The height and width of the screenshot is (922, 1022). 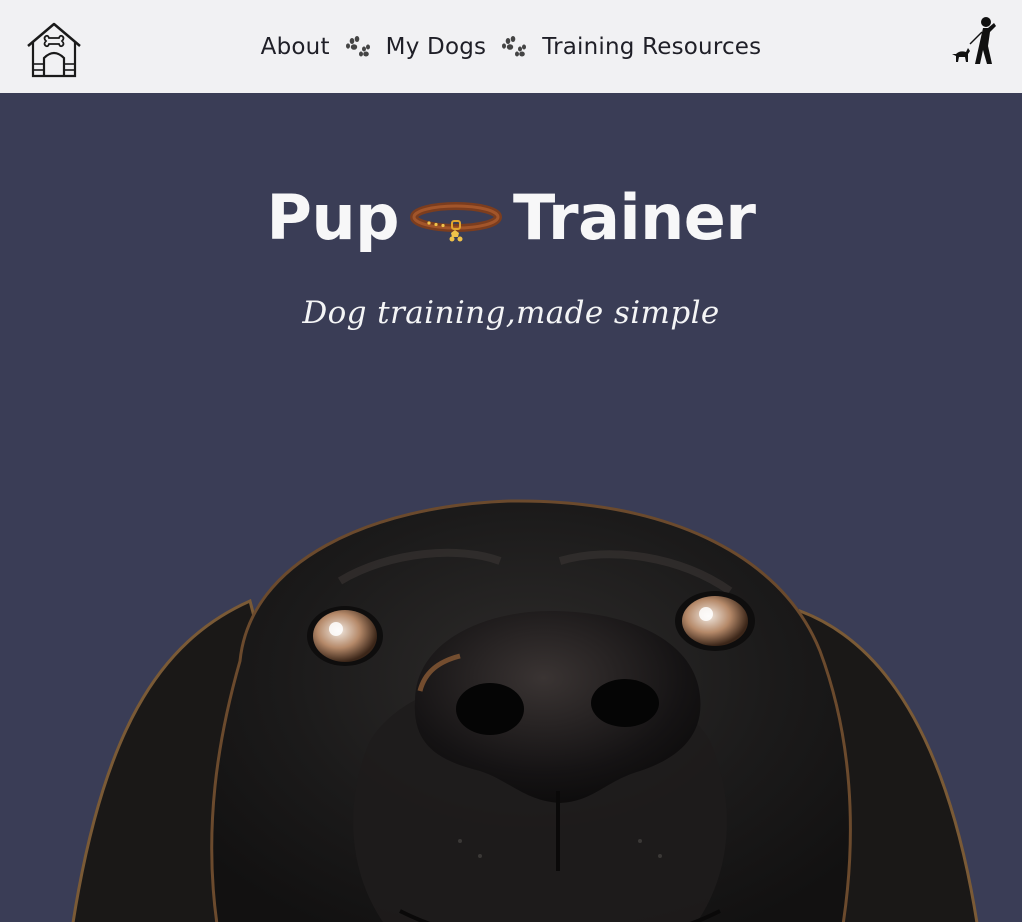 What do you see at coordinates (511, 313) in the screenshot?
I see `tagline: Dog training,made simple` at bounding box center [511, 313].